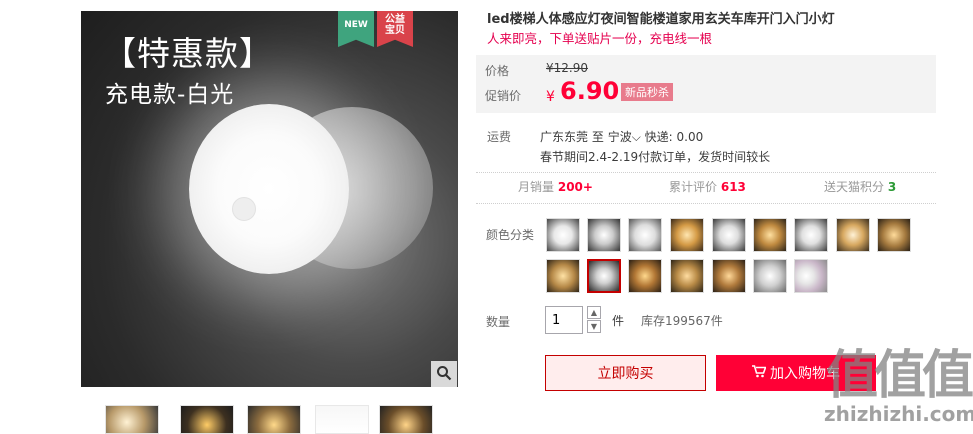 Image resolution: width=973 pixels, height=434 pixels. What do you see at coordinates (854, 187) in the screenshot?
I see `tmall-points-label: 送天猫积分` at bounding box center [854, 187].